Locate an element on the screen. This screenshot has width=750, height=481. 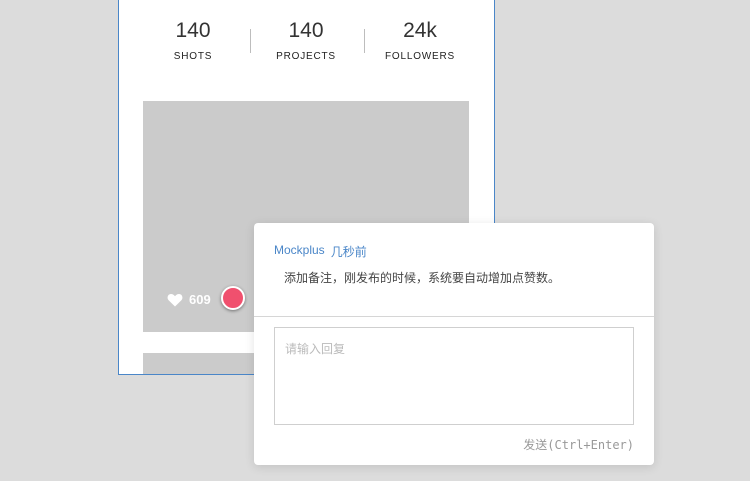
comment-author: Mockplus is located at coordinates (299, 251).